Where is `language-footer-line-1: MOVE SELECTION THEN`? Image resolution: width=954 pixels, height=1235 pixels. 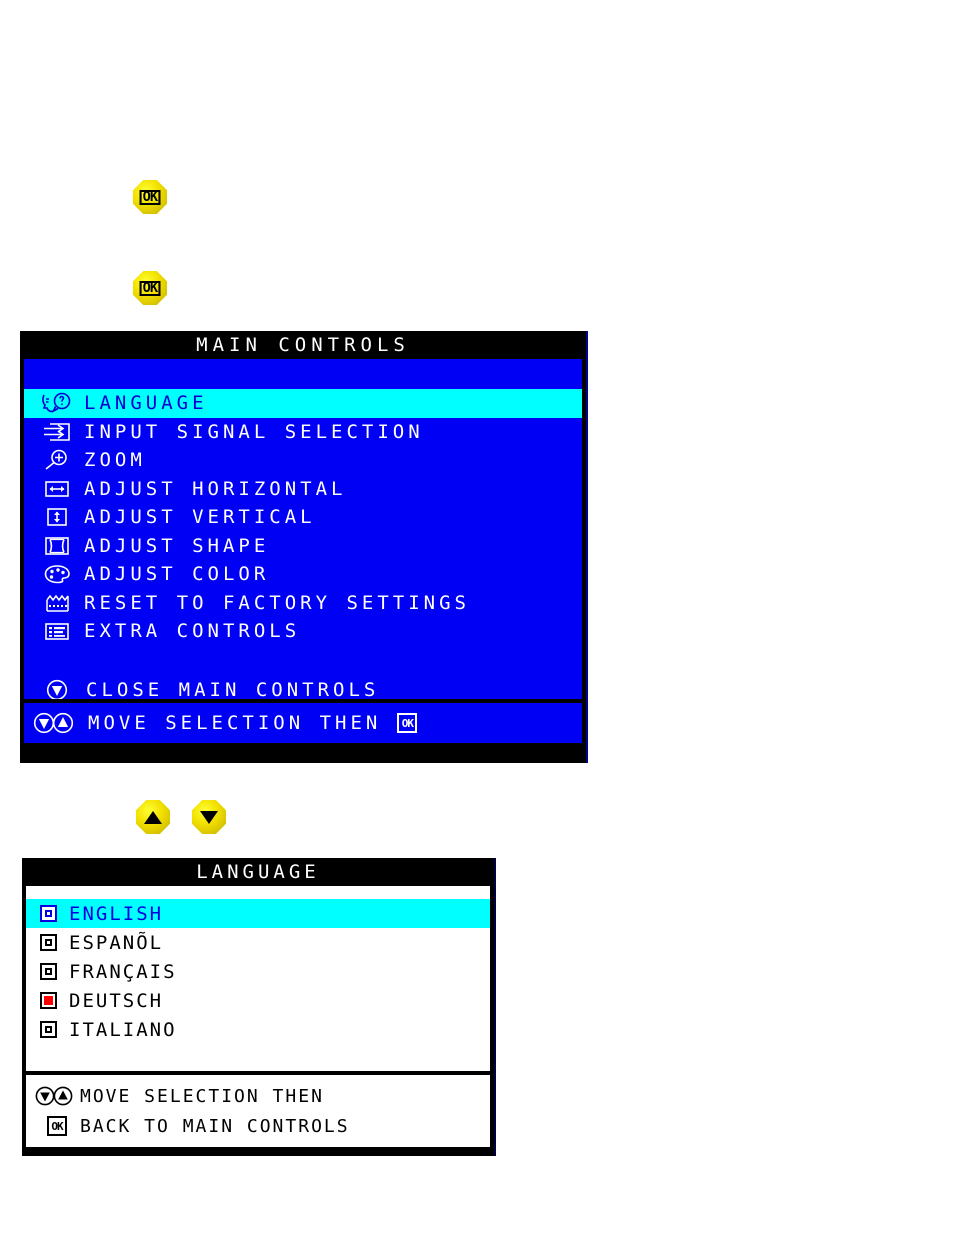
language-footer-line-1: MOVE SELECTION THEN is located at coordinates (262, 1096).